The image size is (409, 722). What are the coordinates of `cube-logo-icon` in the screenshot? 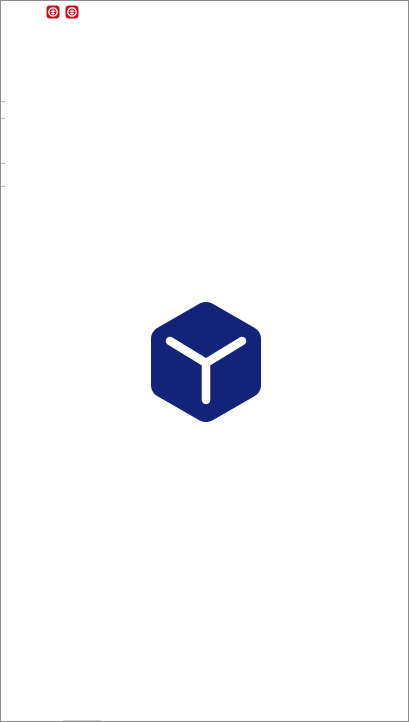 It's located at (206, 362).